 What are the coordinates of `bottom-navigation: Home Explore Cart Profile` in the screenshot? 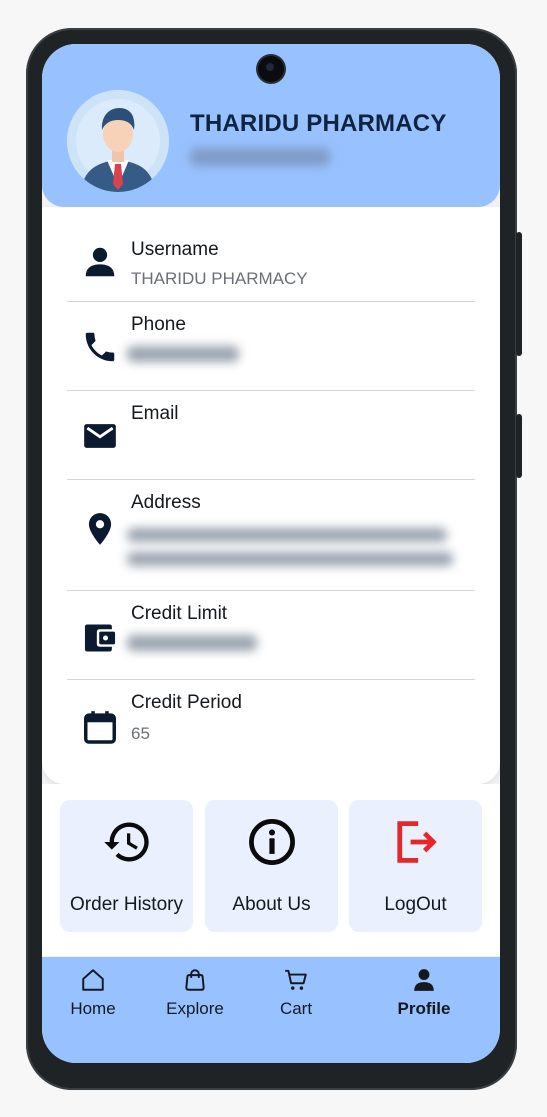 It's located at (271, 1010).